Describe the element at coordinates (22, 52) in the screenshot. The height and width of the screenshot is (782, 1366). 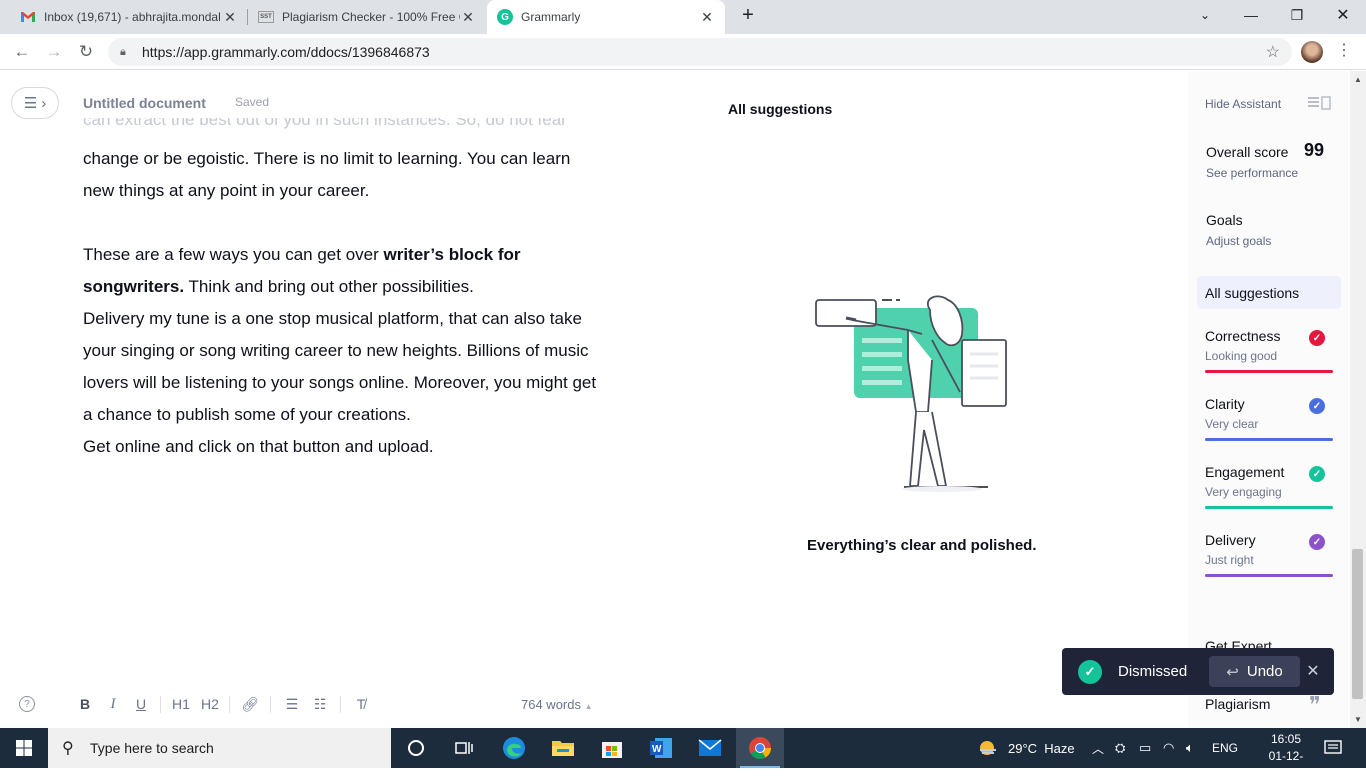
I see `back-icon: ←` at that location.